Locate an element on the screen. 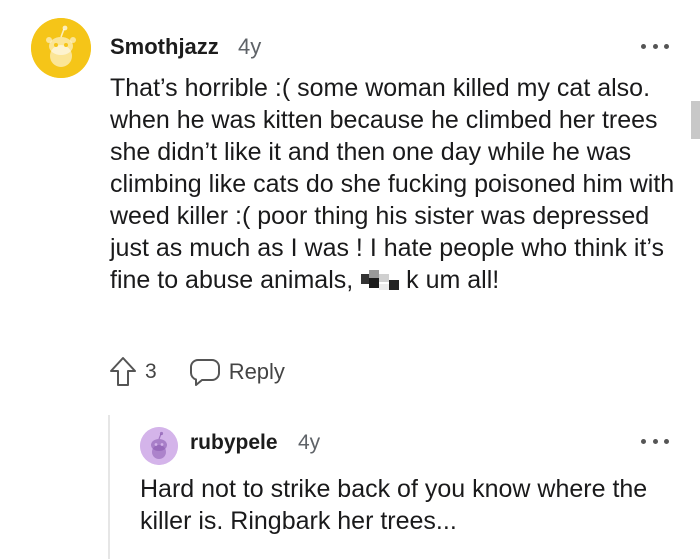 This screenshot has height=559, width=700. reply-button: Reply is located at coordinates (237, 372).